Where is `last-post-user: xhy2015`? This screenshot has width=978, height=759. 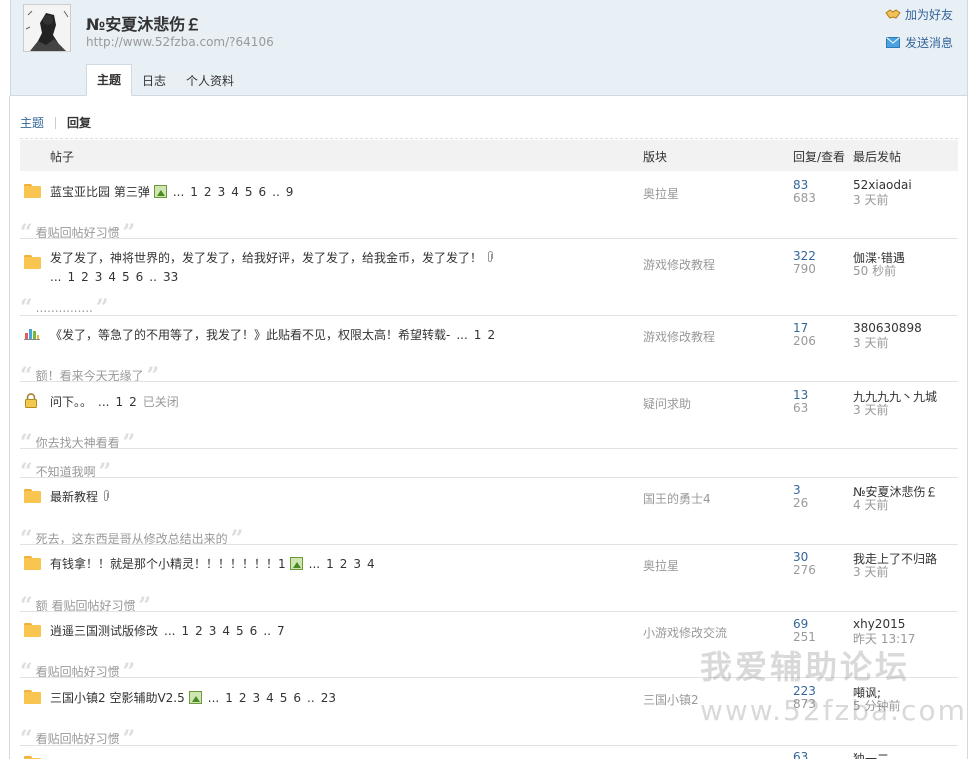 last-post-user: xhy2015 is located at coordinates (879, 624).